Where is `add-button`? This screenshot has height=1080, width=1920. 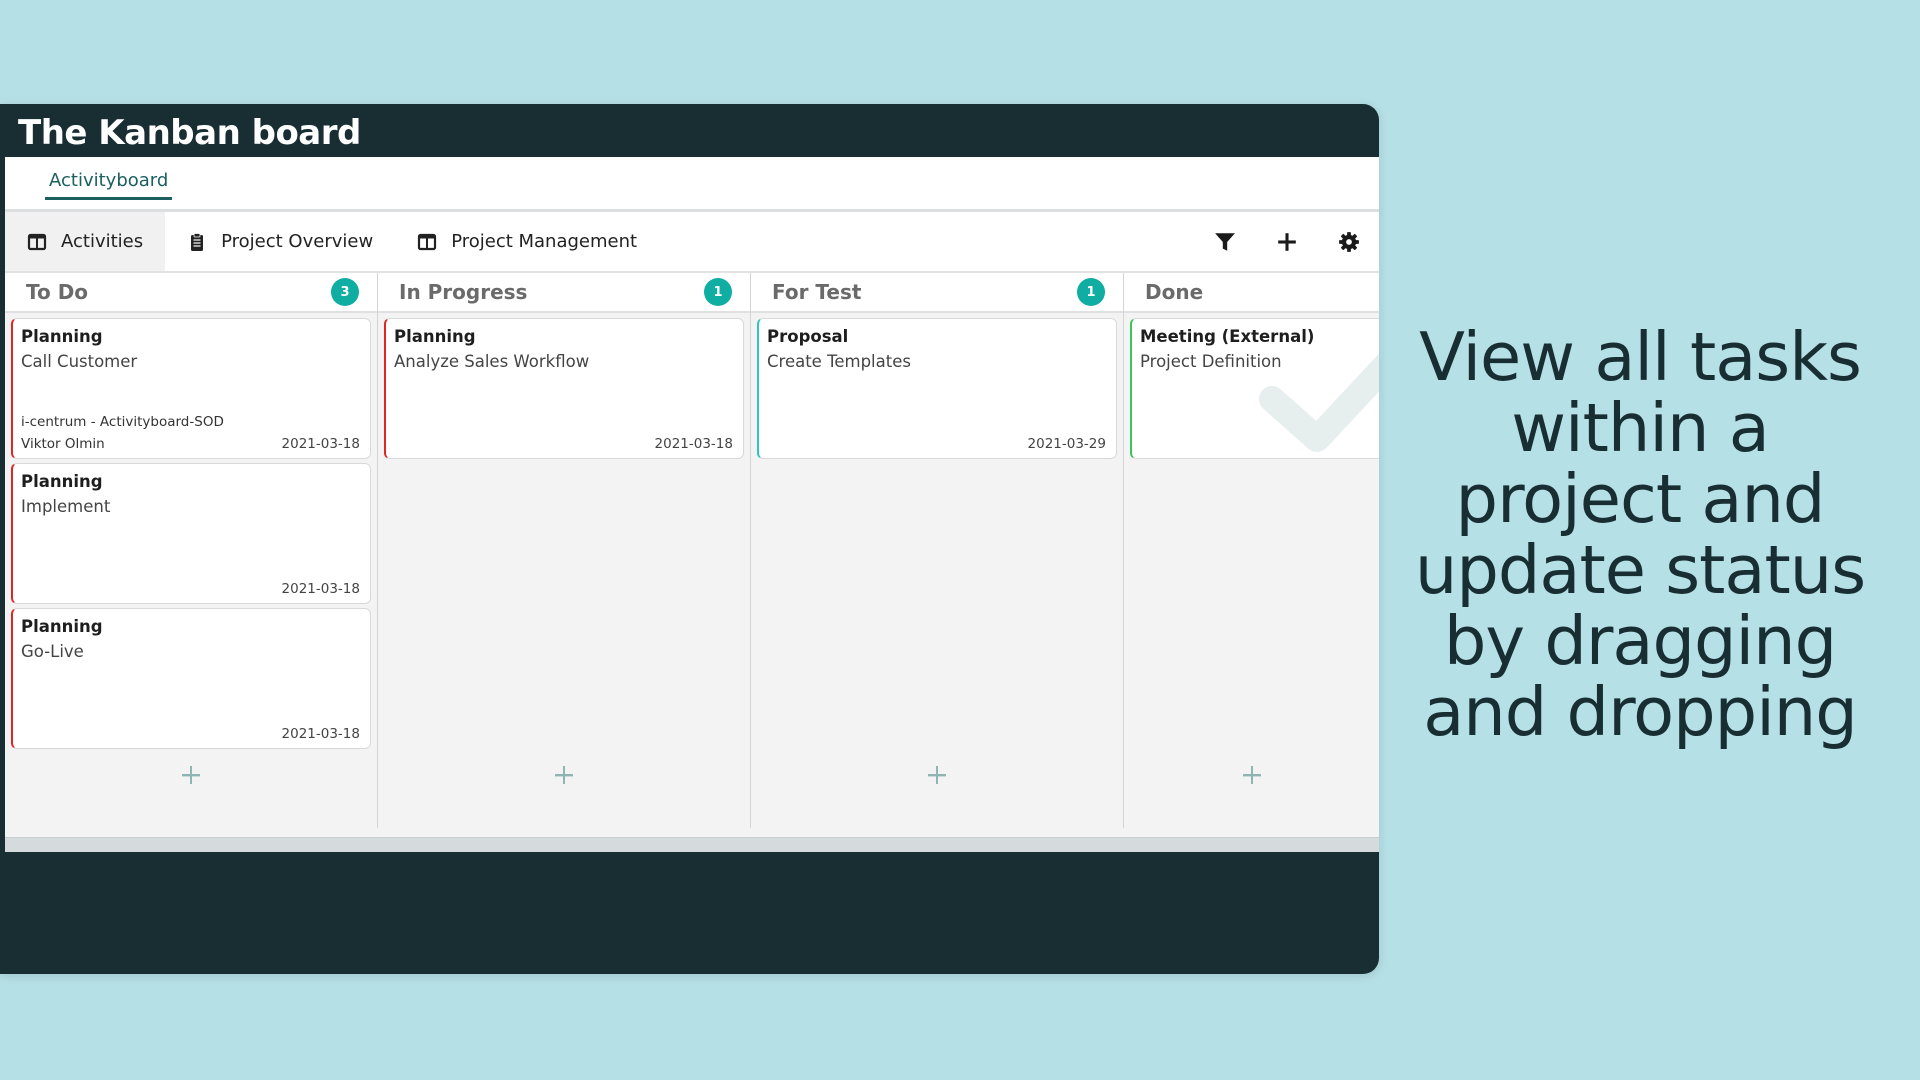 add-button is located at coordinates (1287, 242).